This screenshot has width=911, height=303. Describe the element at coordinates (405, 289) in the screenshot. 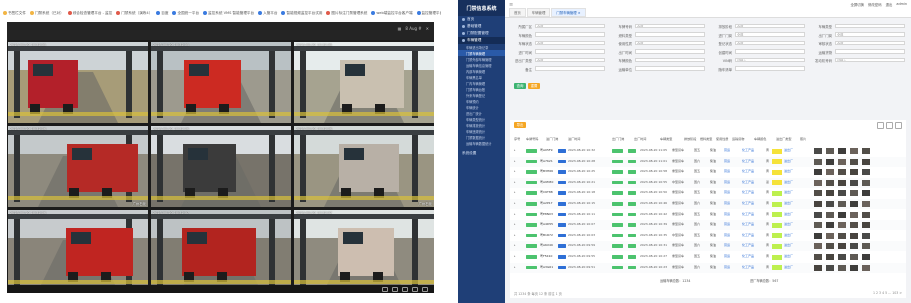

I see `snapshot-icon` at that location.